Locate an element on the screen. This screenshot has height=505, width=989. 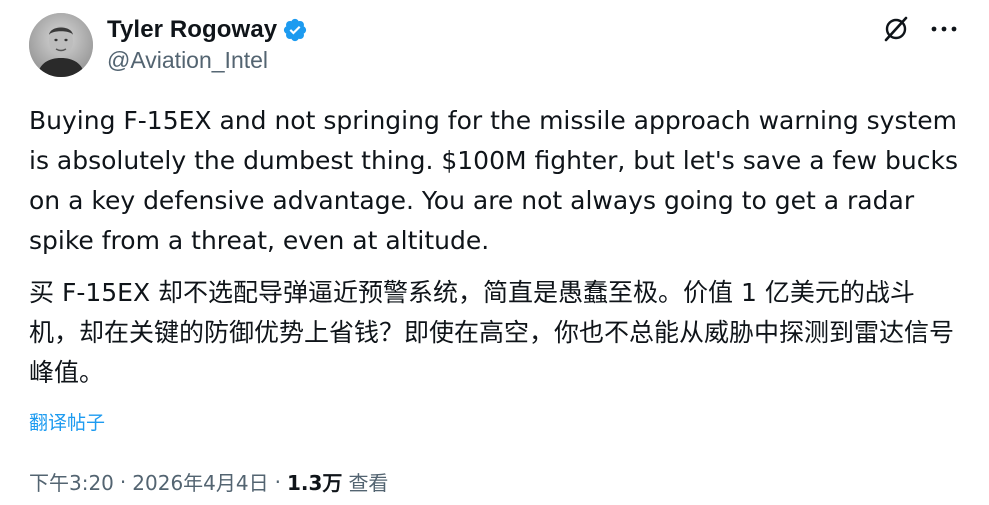
profile-photo-icon is located at coordinates (61, 45).